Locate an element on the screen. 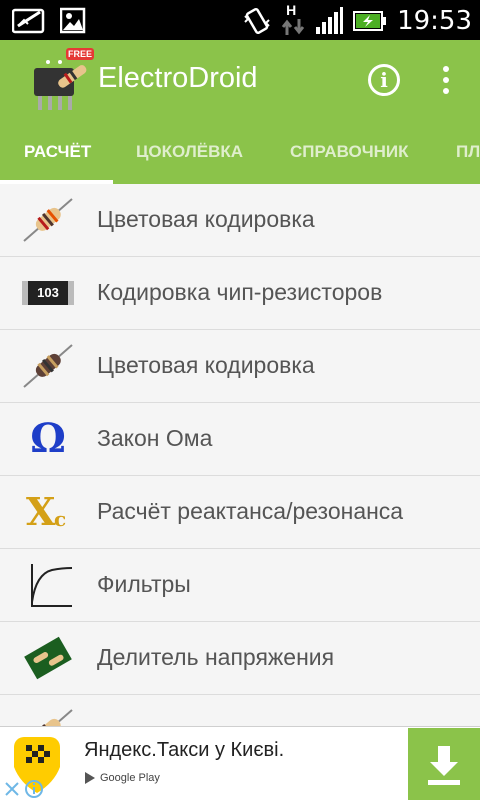 This screenshot has width=480, height=800. list-item-label: Кодировка чип-резисторов is located at coordinates (240, 292).